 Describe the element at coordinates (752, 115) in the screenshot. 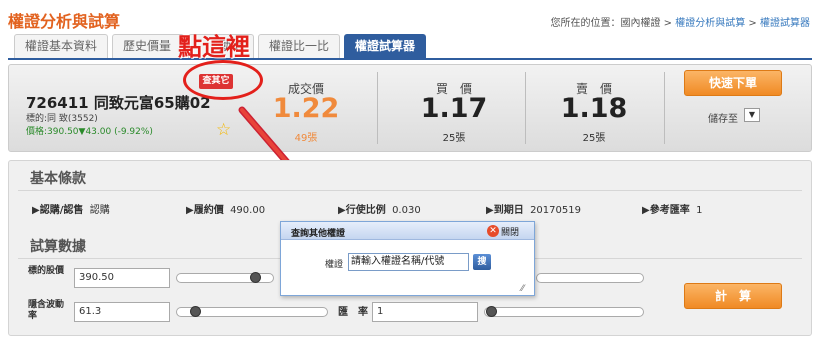

I see `save-to-dropdown: ▼` at that location.